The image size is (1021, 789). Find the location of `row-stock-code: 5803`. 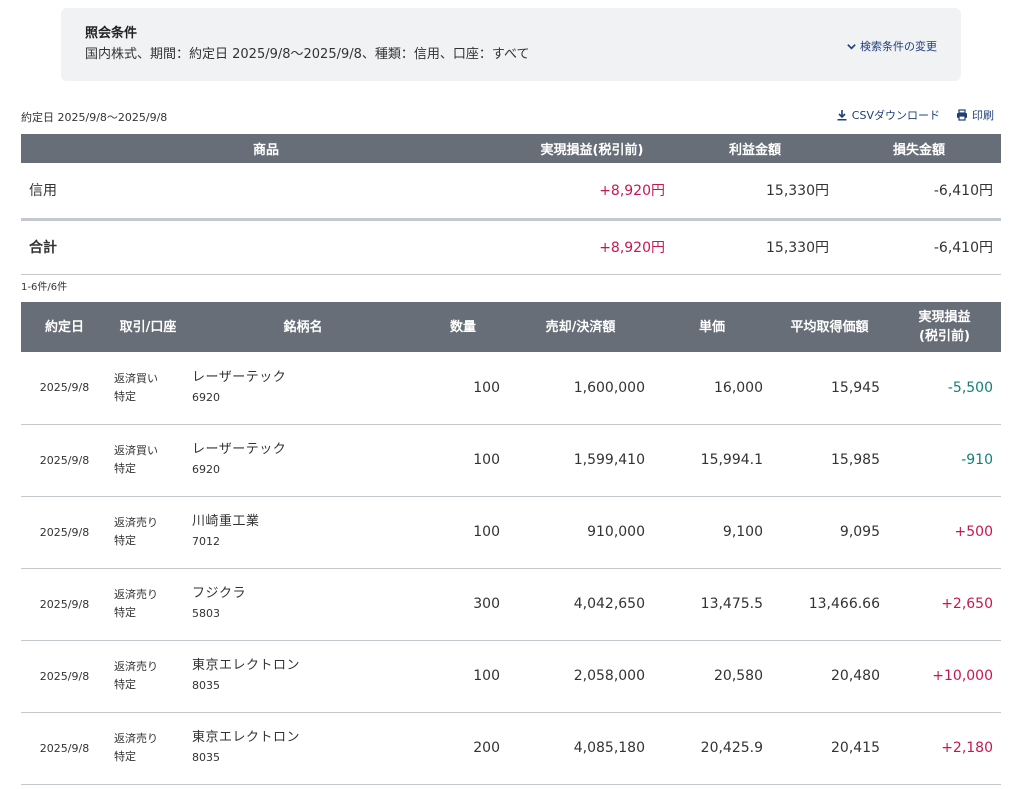

row-stock-code: 5803 is located at coordinates (206, 613).